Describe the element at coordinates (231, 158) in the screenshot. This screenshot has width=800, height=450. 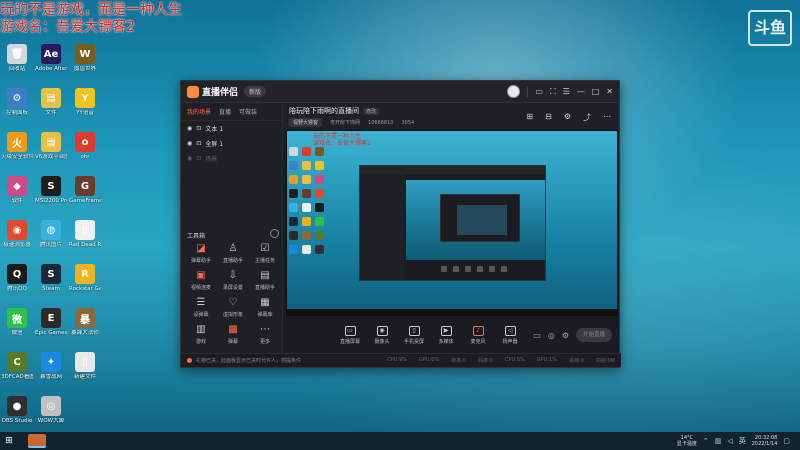
I see `scene-item: ◉ ⊡ 场景` at that location.